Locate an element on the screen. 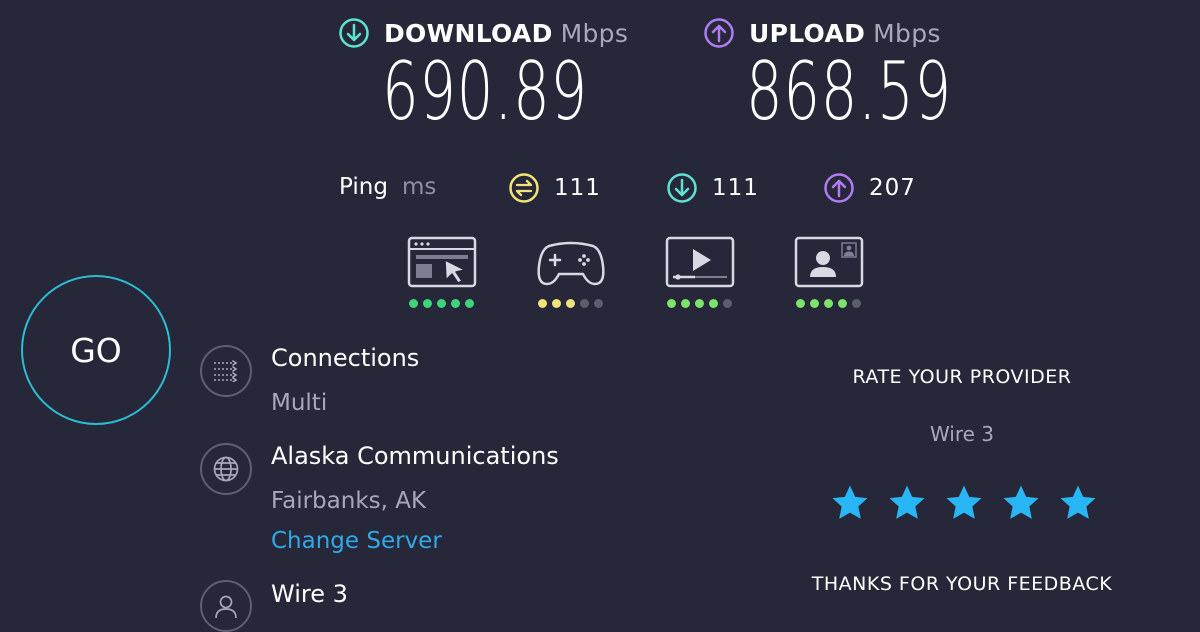  rate-provider-name: Wire 3 is located at coordinates (962, 434).